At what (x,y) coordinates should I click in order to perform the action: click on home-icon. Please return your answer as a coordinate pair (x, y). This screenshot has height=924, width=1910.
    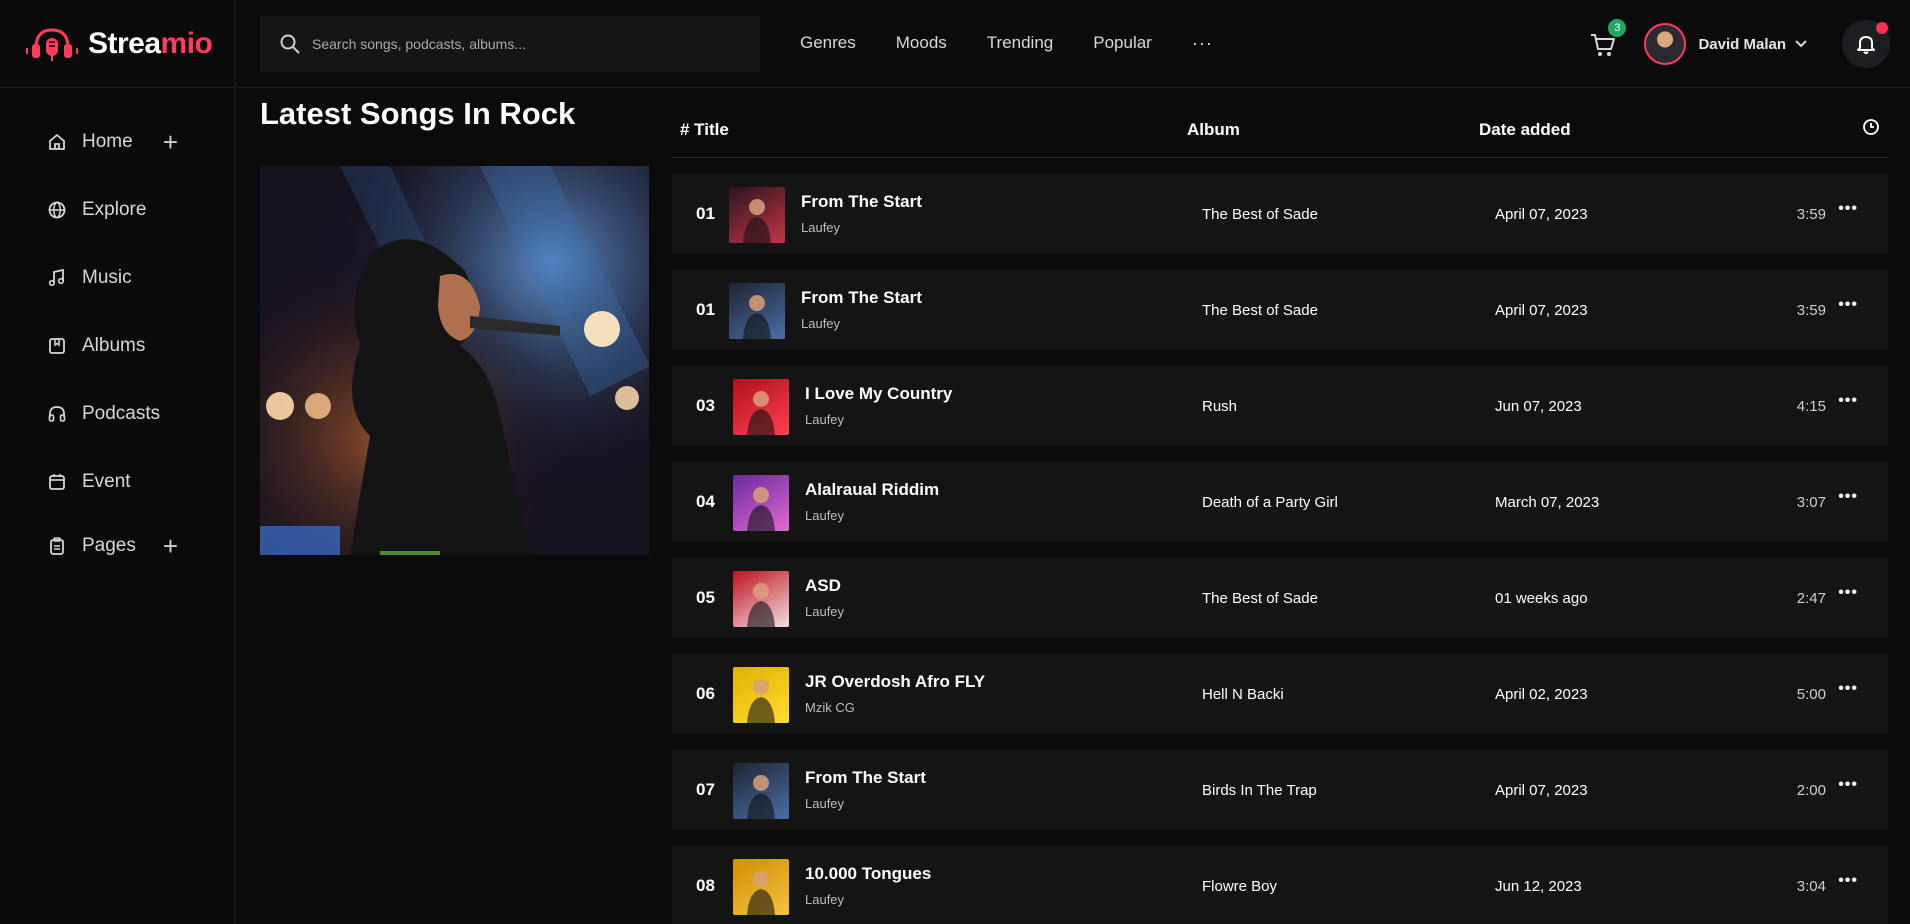
    Looking at the image, I should click on (57, 142).